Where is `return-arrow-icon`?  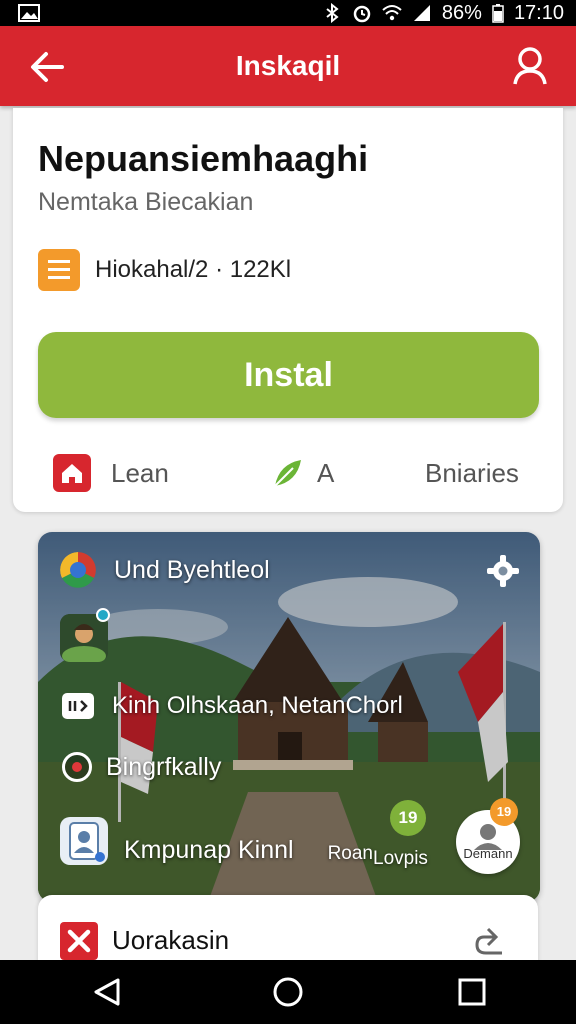 return-arrow-icon is located at coordinates (492, 941).